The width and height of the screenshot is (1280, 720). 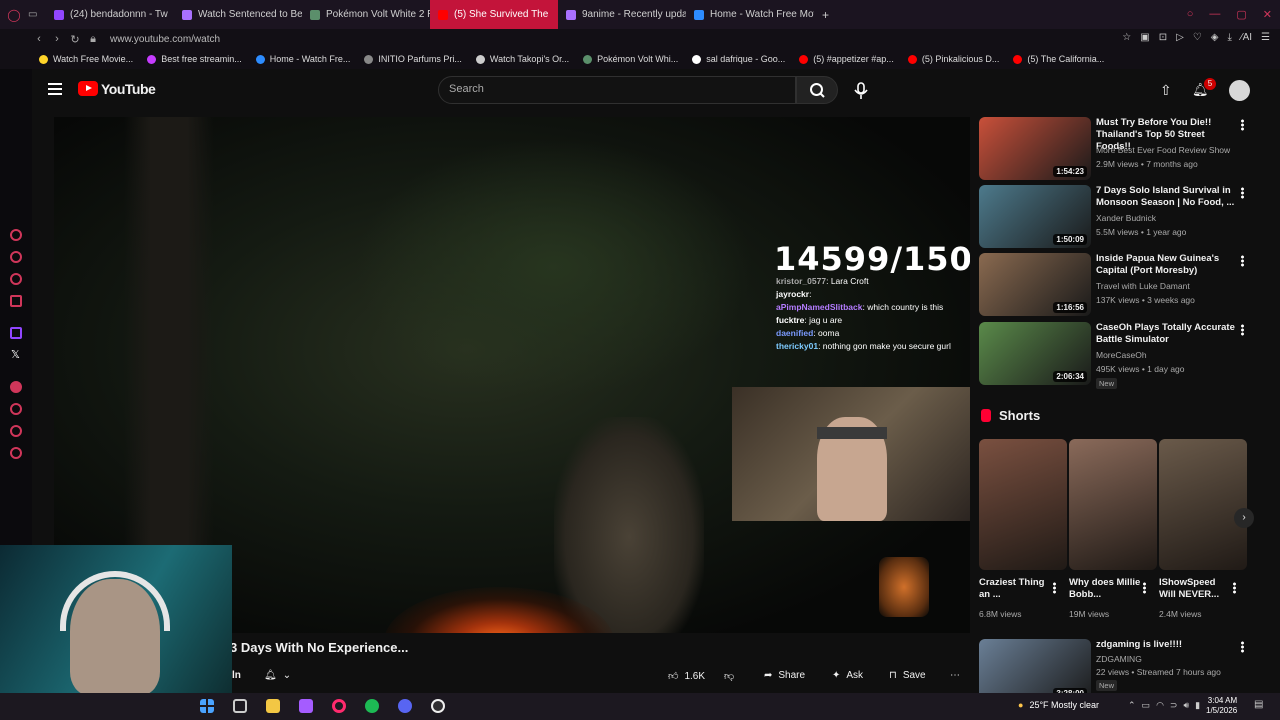 What do you see at coordinates (16, 301) in the screenshot?
I see `sidebar-mail-icon` at bounding box center [16, 301].